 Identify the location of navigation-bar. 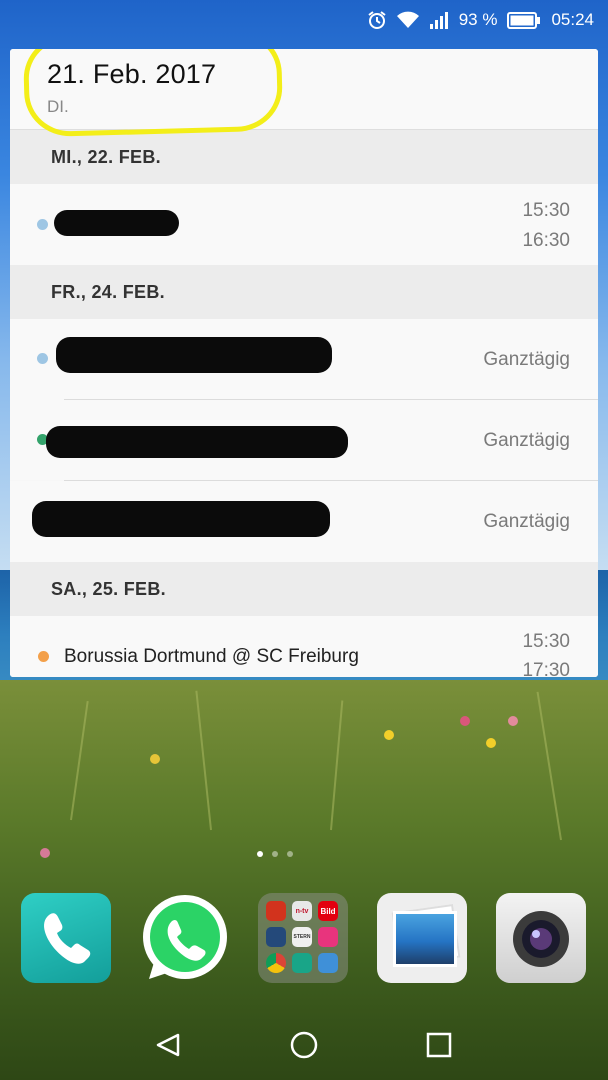
(304, 1042).